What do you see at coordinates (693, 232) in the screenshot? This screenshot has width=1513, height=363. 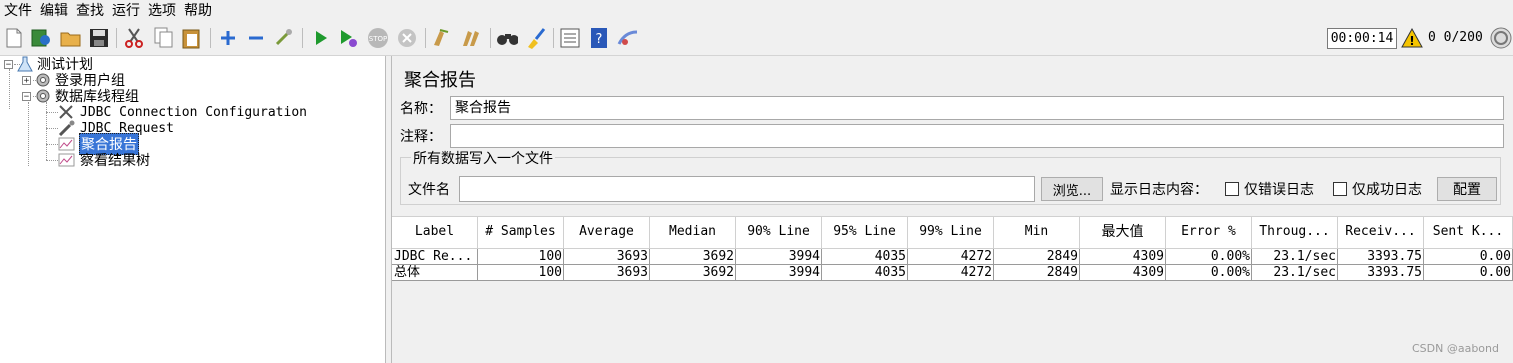 I see `column-header: Median` at bounding box center [693, 232].